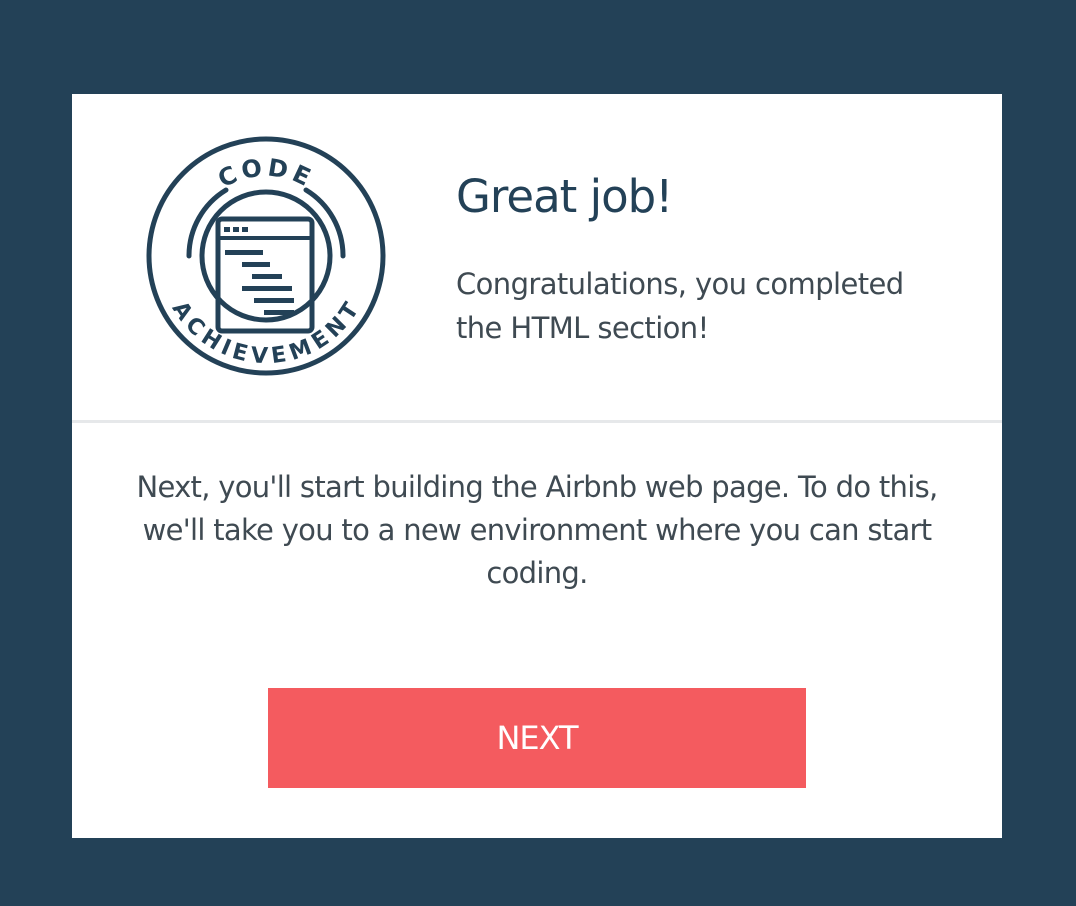 The image size is (1076, 906). Describe the element at coordinates (564, 196) in the screenshot. I see `page-title: Great job!` at that location.